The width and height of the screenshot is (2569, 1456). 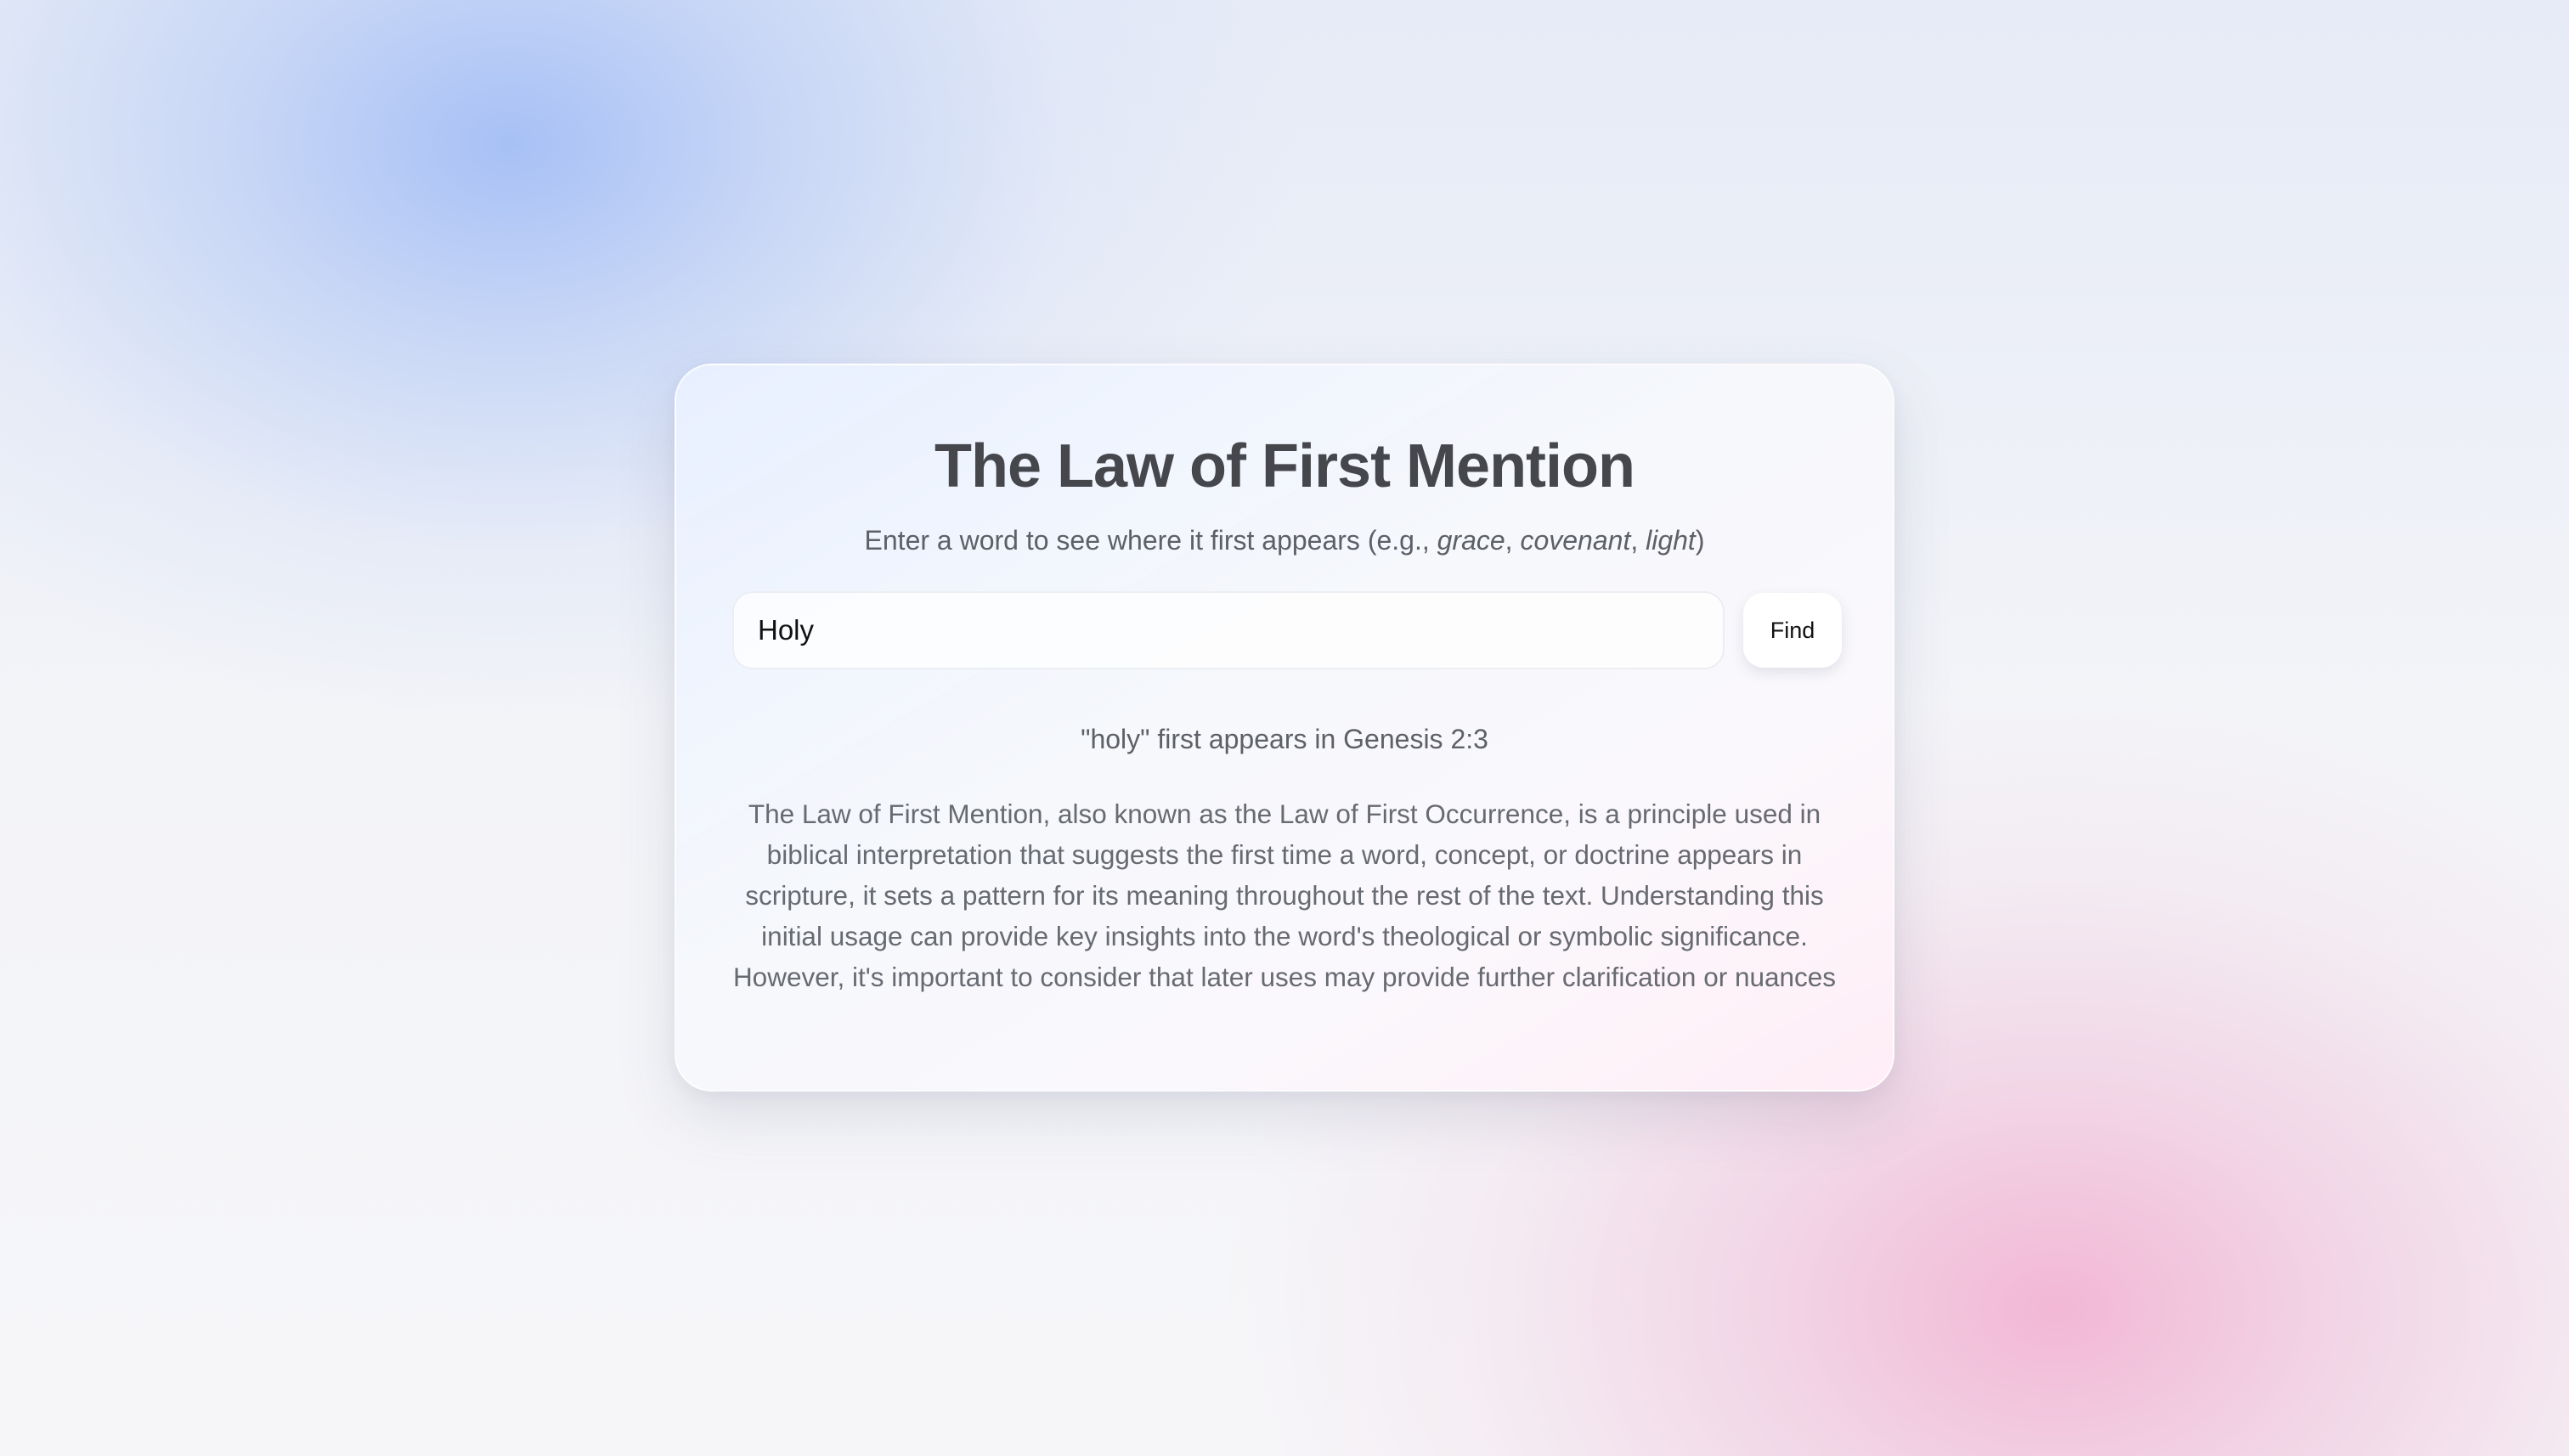 I want to click on example-word-covenant: covenant, so click(x=1576, y=540).